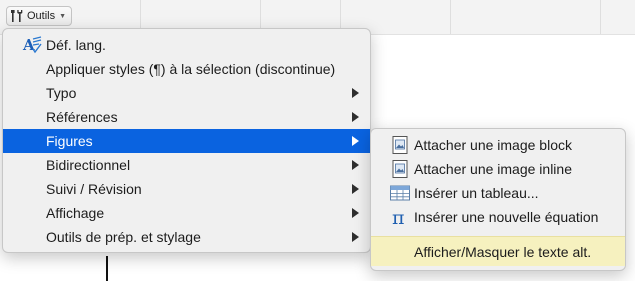 The height and width of the screenshot is (281, 635). I want to click on menu-item-display: Affichage, so click(186, 213).